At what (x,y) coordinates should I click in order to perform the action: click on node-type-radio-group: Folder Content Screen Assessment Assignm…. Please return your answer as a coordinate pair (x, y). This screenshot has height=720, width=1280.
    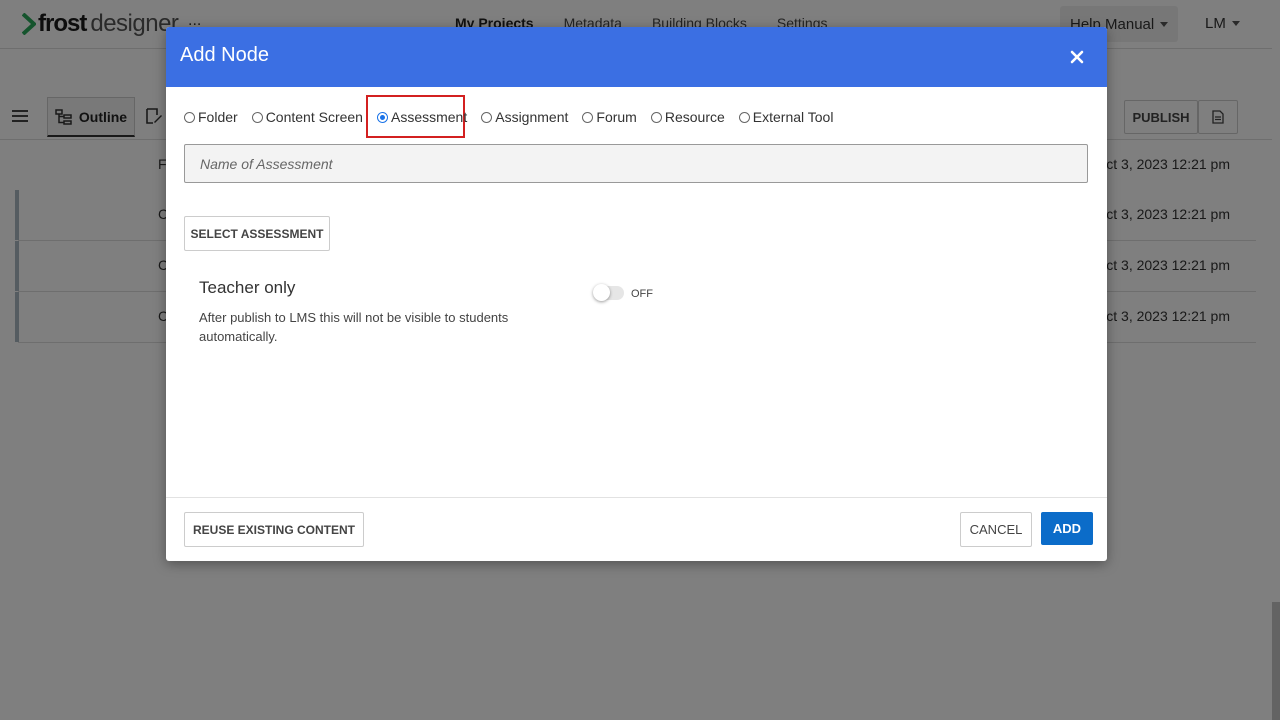
    Looking at the image, I should click on (515, 117).